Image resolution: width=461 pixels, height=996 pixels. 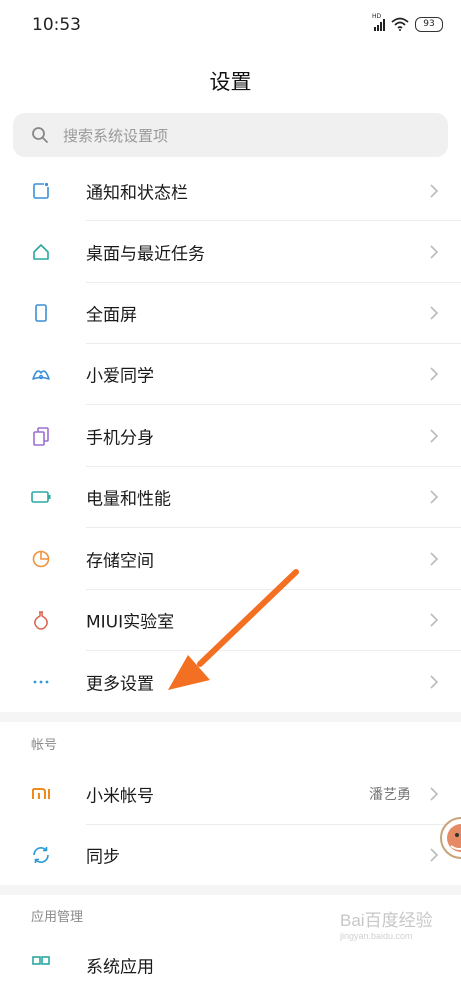 What do you see at coordinates (230, 25) in the screenshot?
I see `status-bar: 10:53 HD 93` at bounding box center [230, 25].